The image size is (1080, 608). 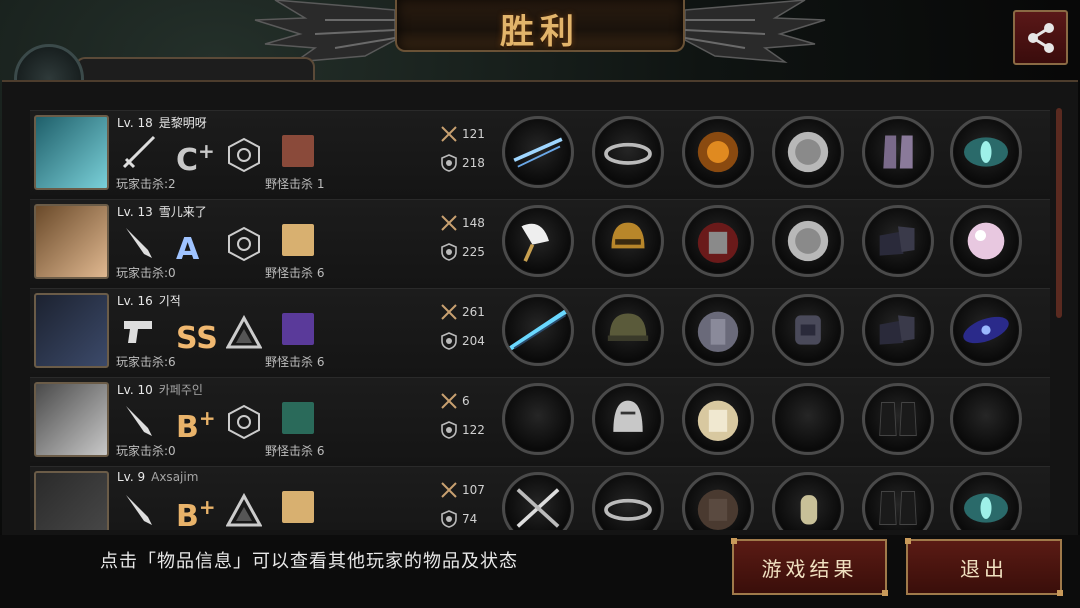 I want to click on defense-value: 218, so click(x=473, y=163).